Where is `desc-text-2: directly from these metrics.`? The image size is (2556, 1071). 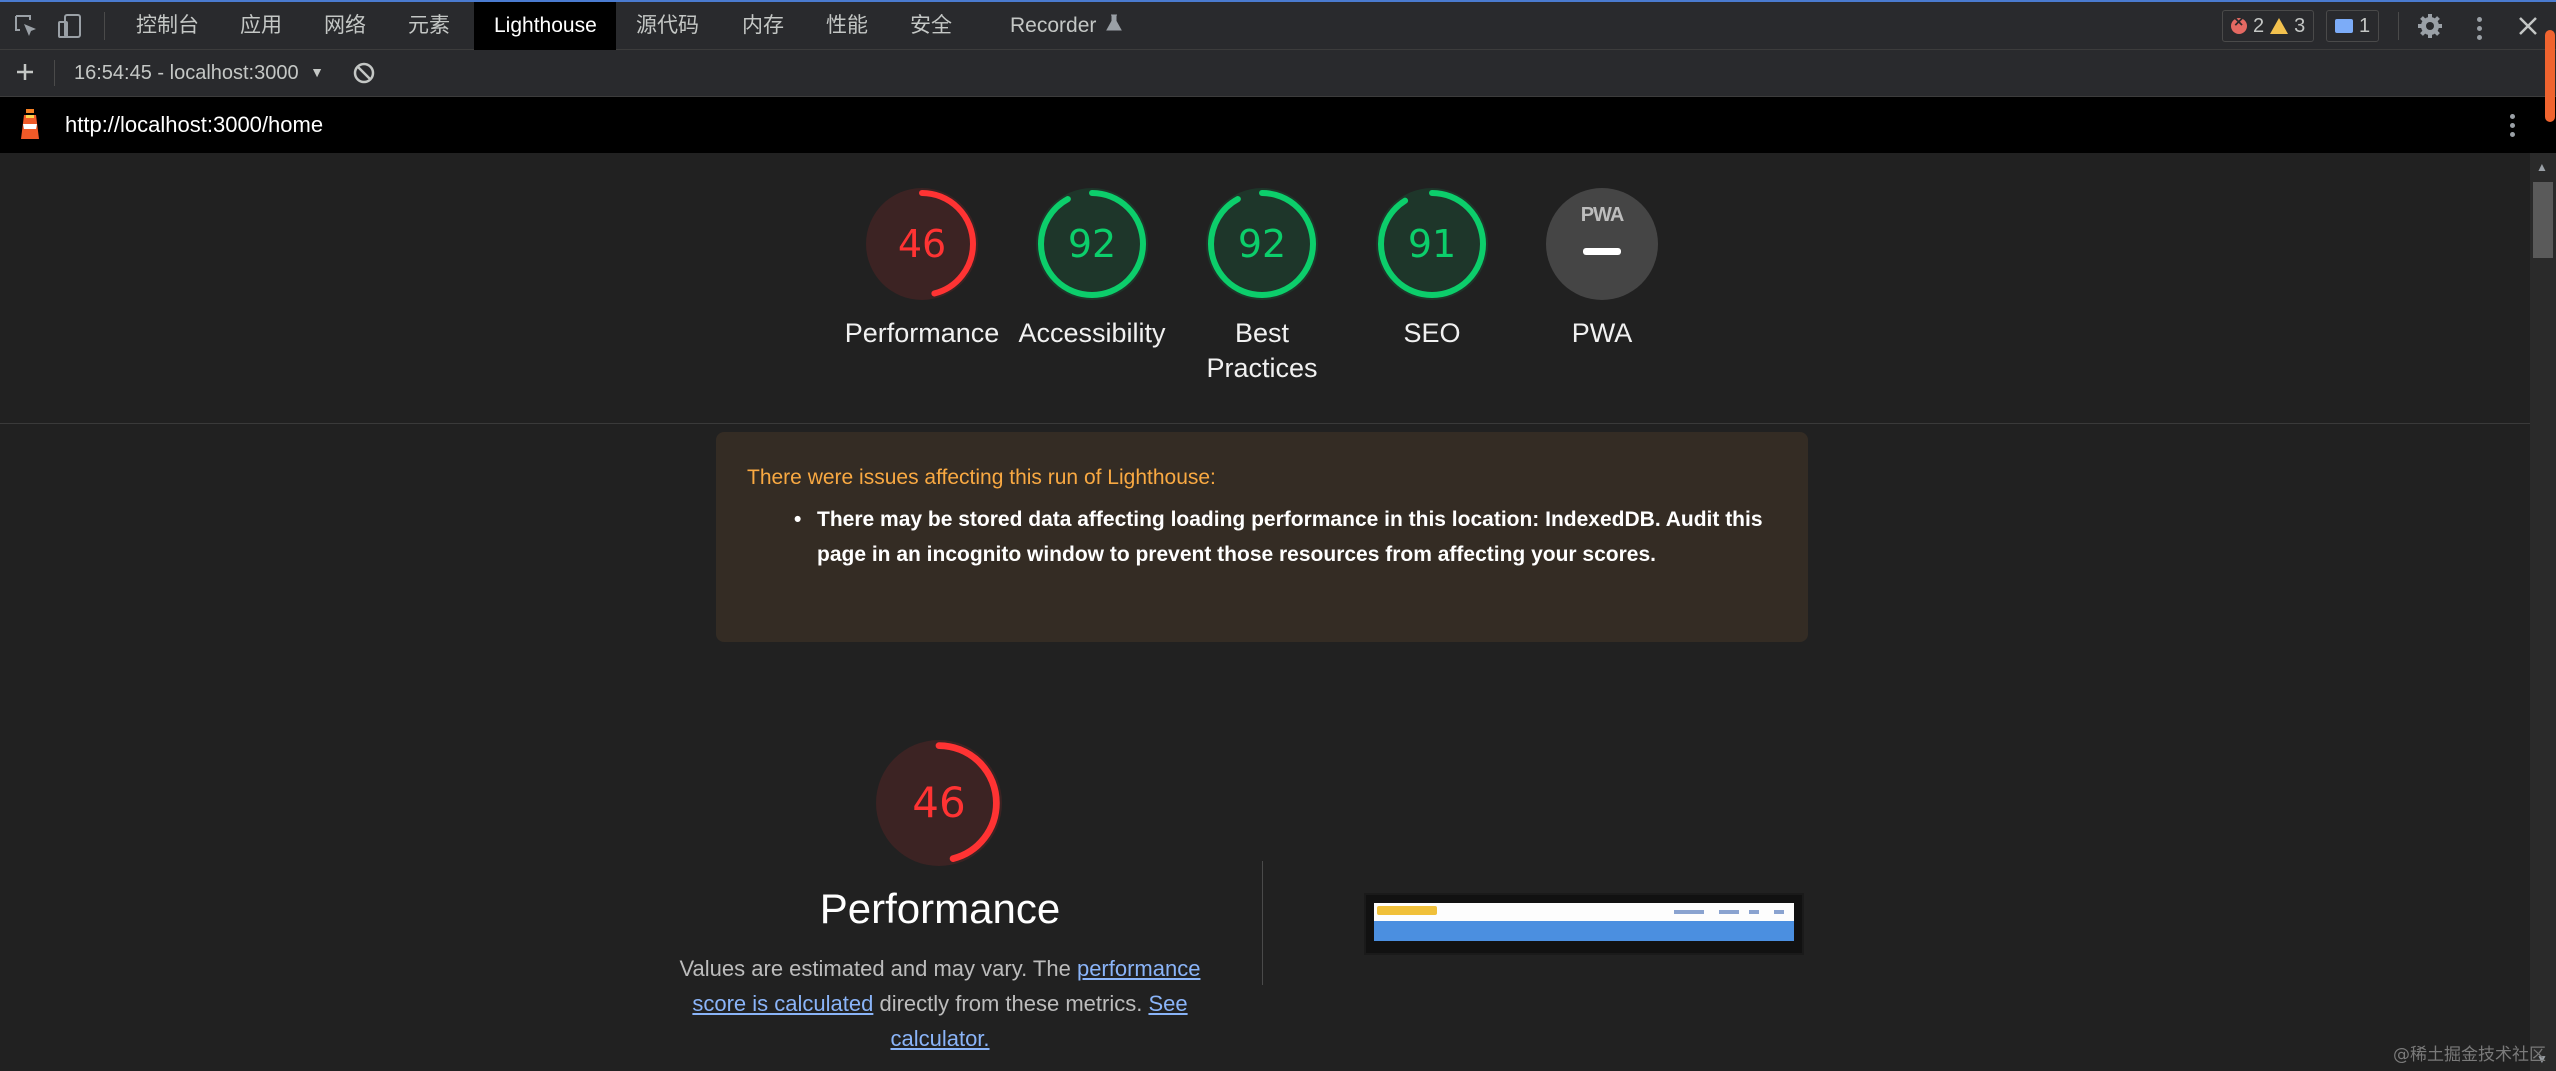
desc-text-2: directly from these metrics. is located at coordinates (1011, 1003).